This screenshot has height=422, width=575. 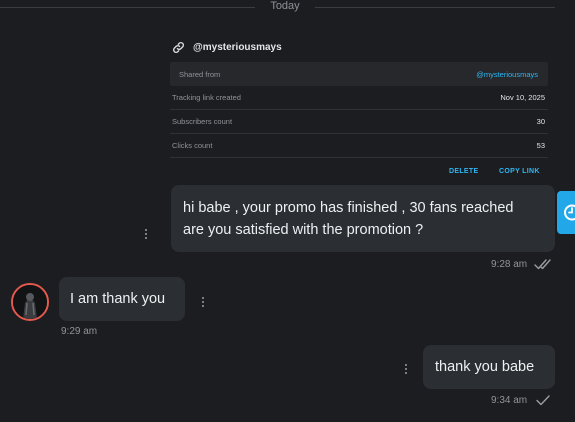 What do you see at coordinates (237, 47) in the screenshot?
I see `card-handle: @mysteriousmays` at bounding box center [237, 47].